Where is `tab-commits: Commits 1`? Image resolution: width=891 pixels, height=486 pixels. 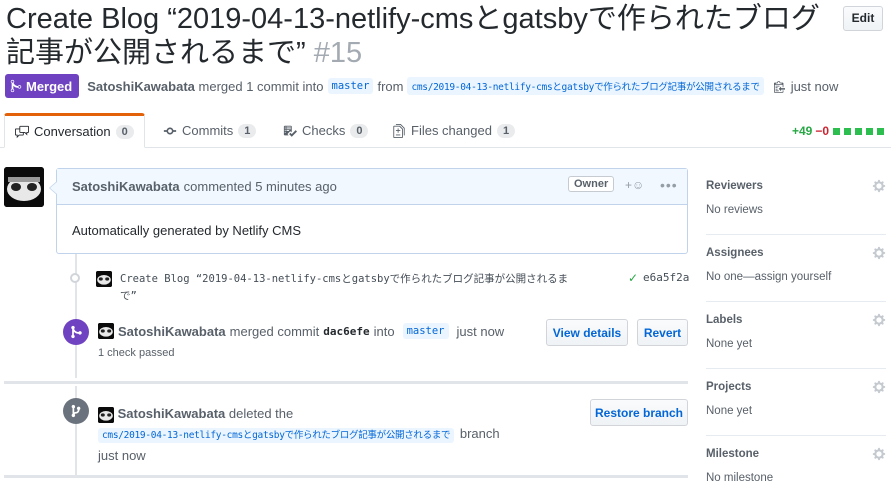 tab-commits: Commits 1 is located at coordinates (210, 130).